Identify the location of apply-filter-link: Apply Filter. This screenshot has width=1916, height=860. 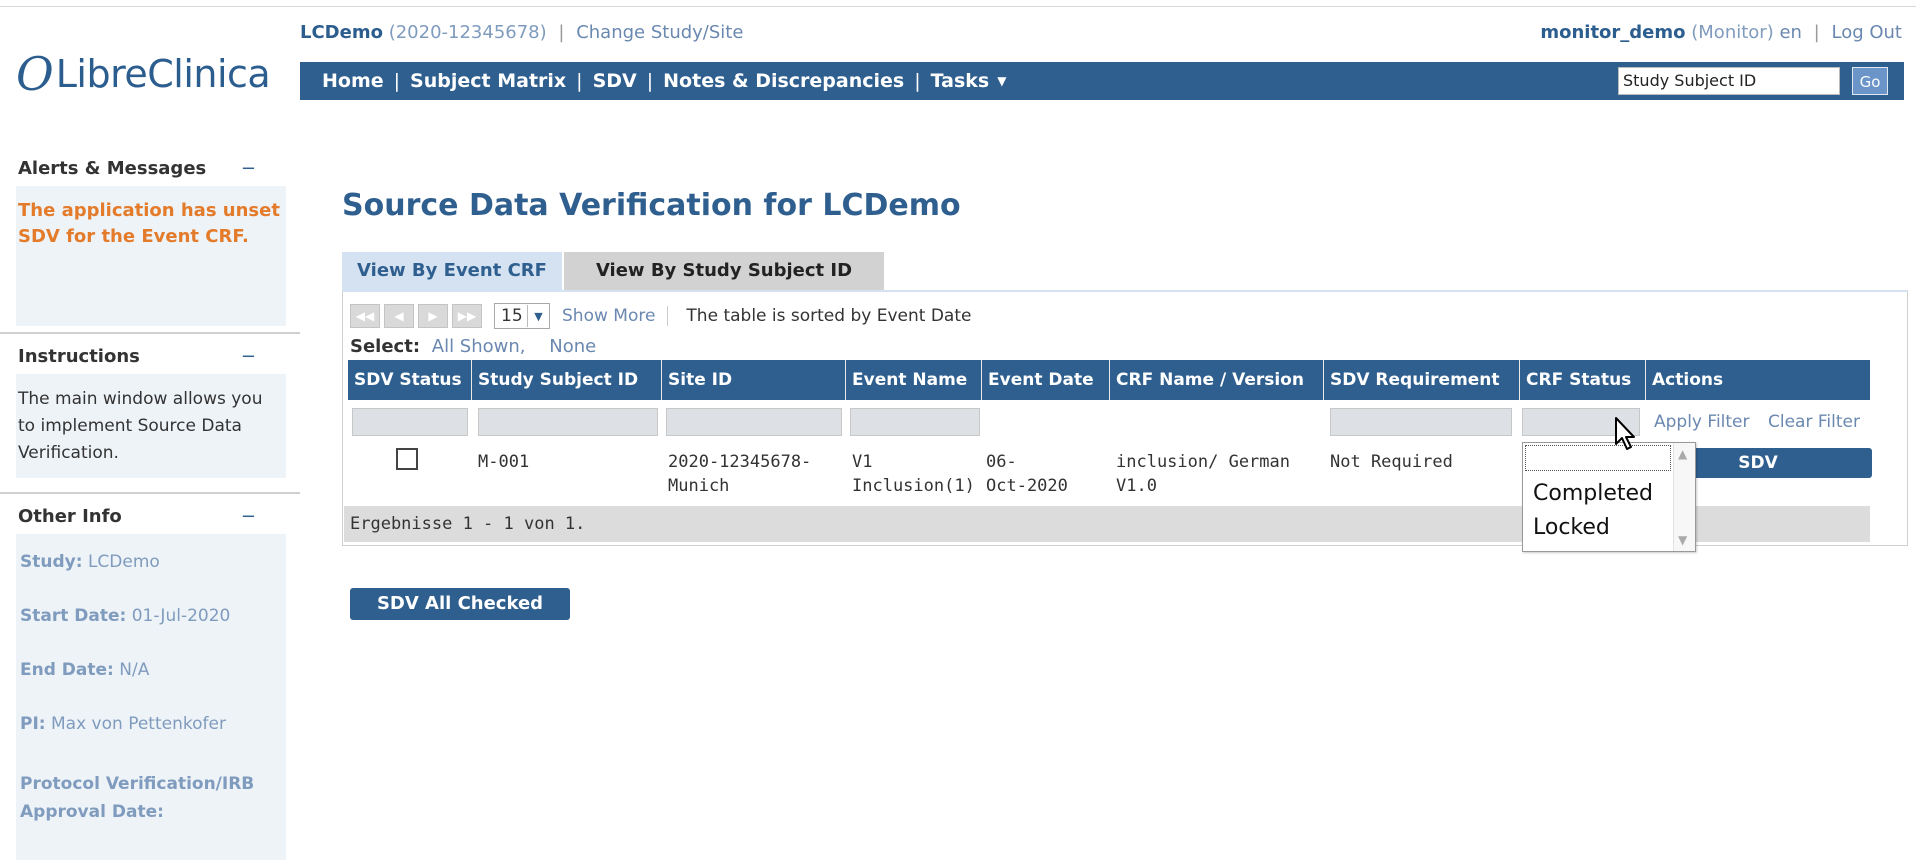
(1702, 422).